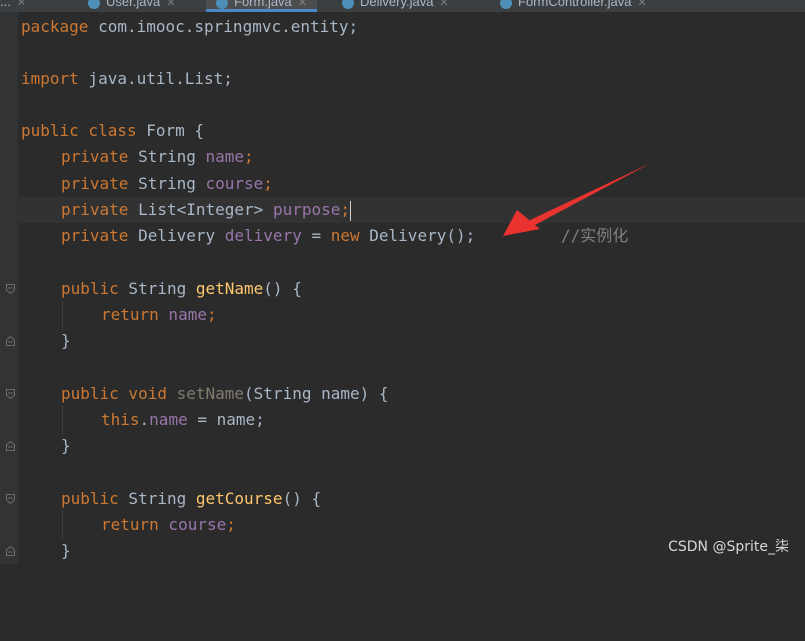 Image resolution: width=805 pixels, height=641 pixels. I want to click on watermark: CSDN @Sprite_柒, so click(728, 547).